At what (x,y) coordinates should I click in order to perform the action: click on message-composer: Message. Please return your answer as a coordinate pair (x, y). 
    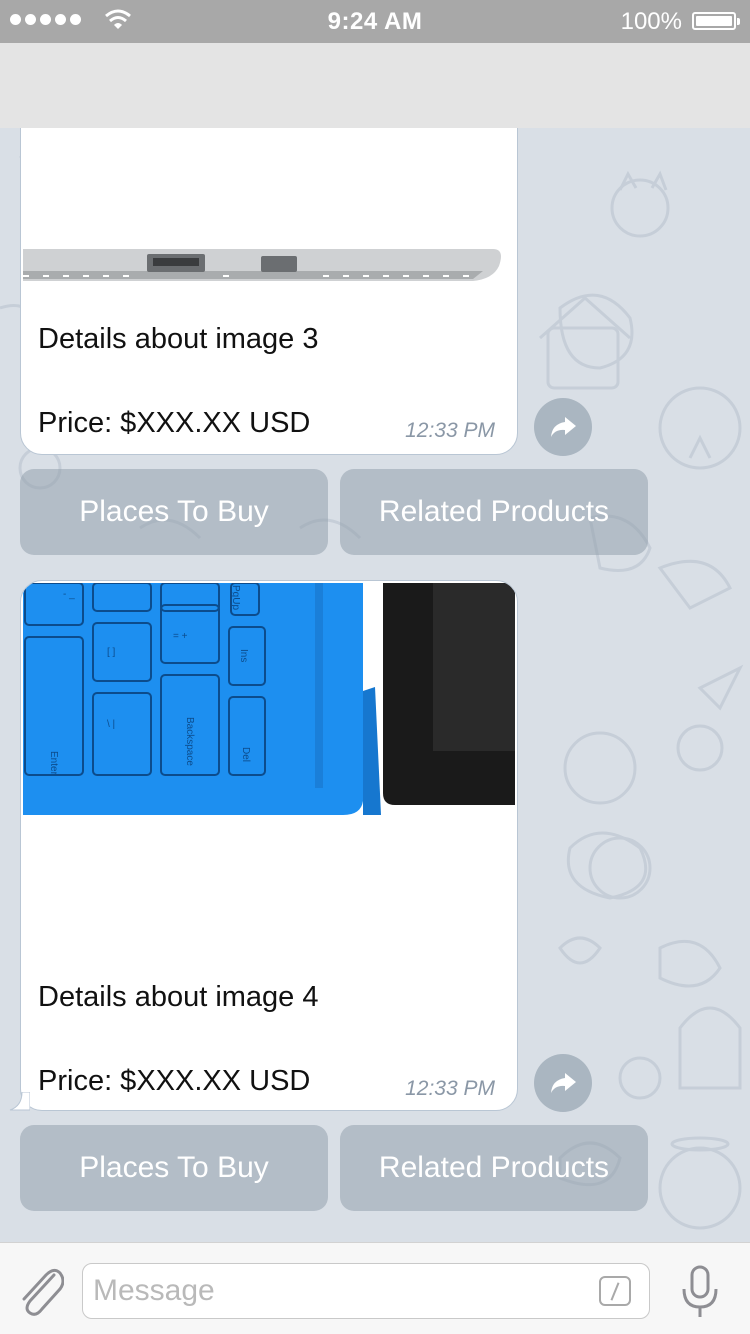
    Looking at the image, I should click on (375, 1288).